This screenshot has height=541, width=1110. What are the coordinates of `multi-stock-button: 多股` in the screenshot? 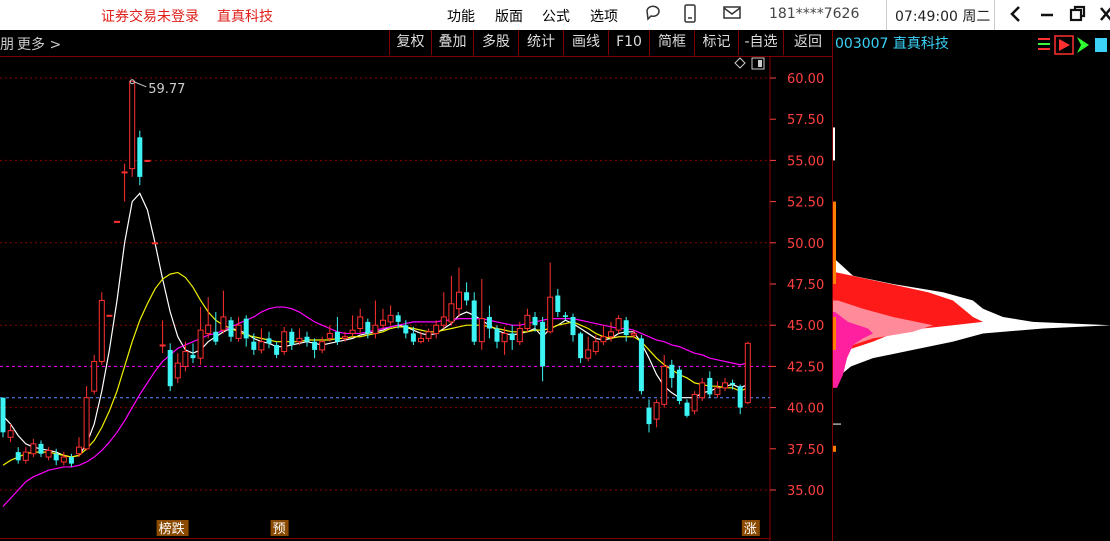 It's located at (495, 42).